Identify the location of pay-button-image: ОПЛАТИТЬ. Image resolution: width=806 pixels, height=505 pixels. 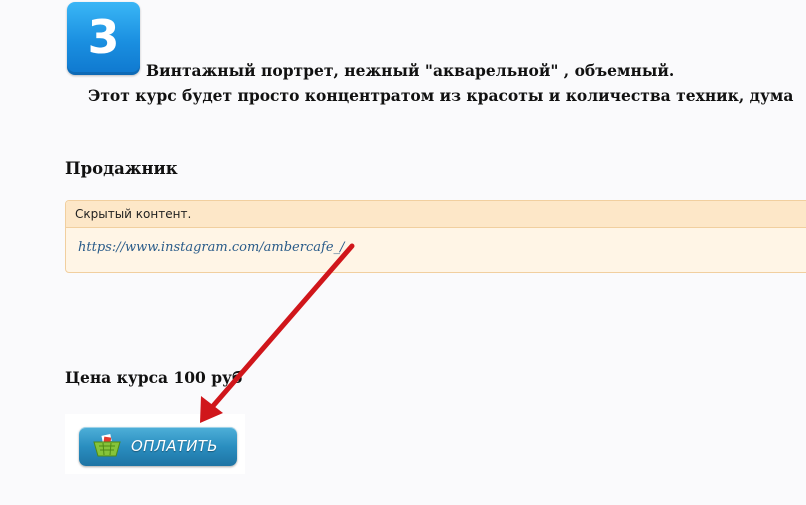
(155, 444).